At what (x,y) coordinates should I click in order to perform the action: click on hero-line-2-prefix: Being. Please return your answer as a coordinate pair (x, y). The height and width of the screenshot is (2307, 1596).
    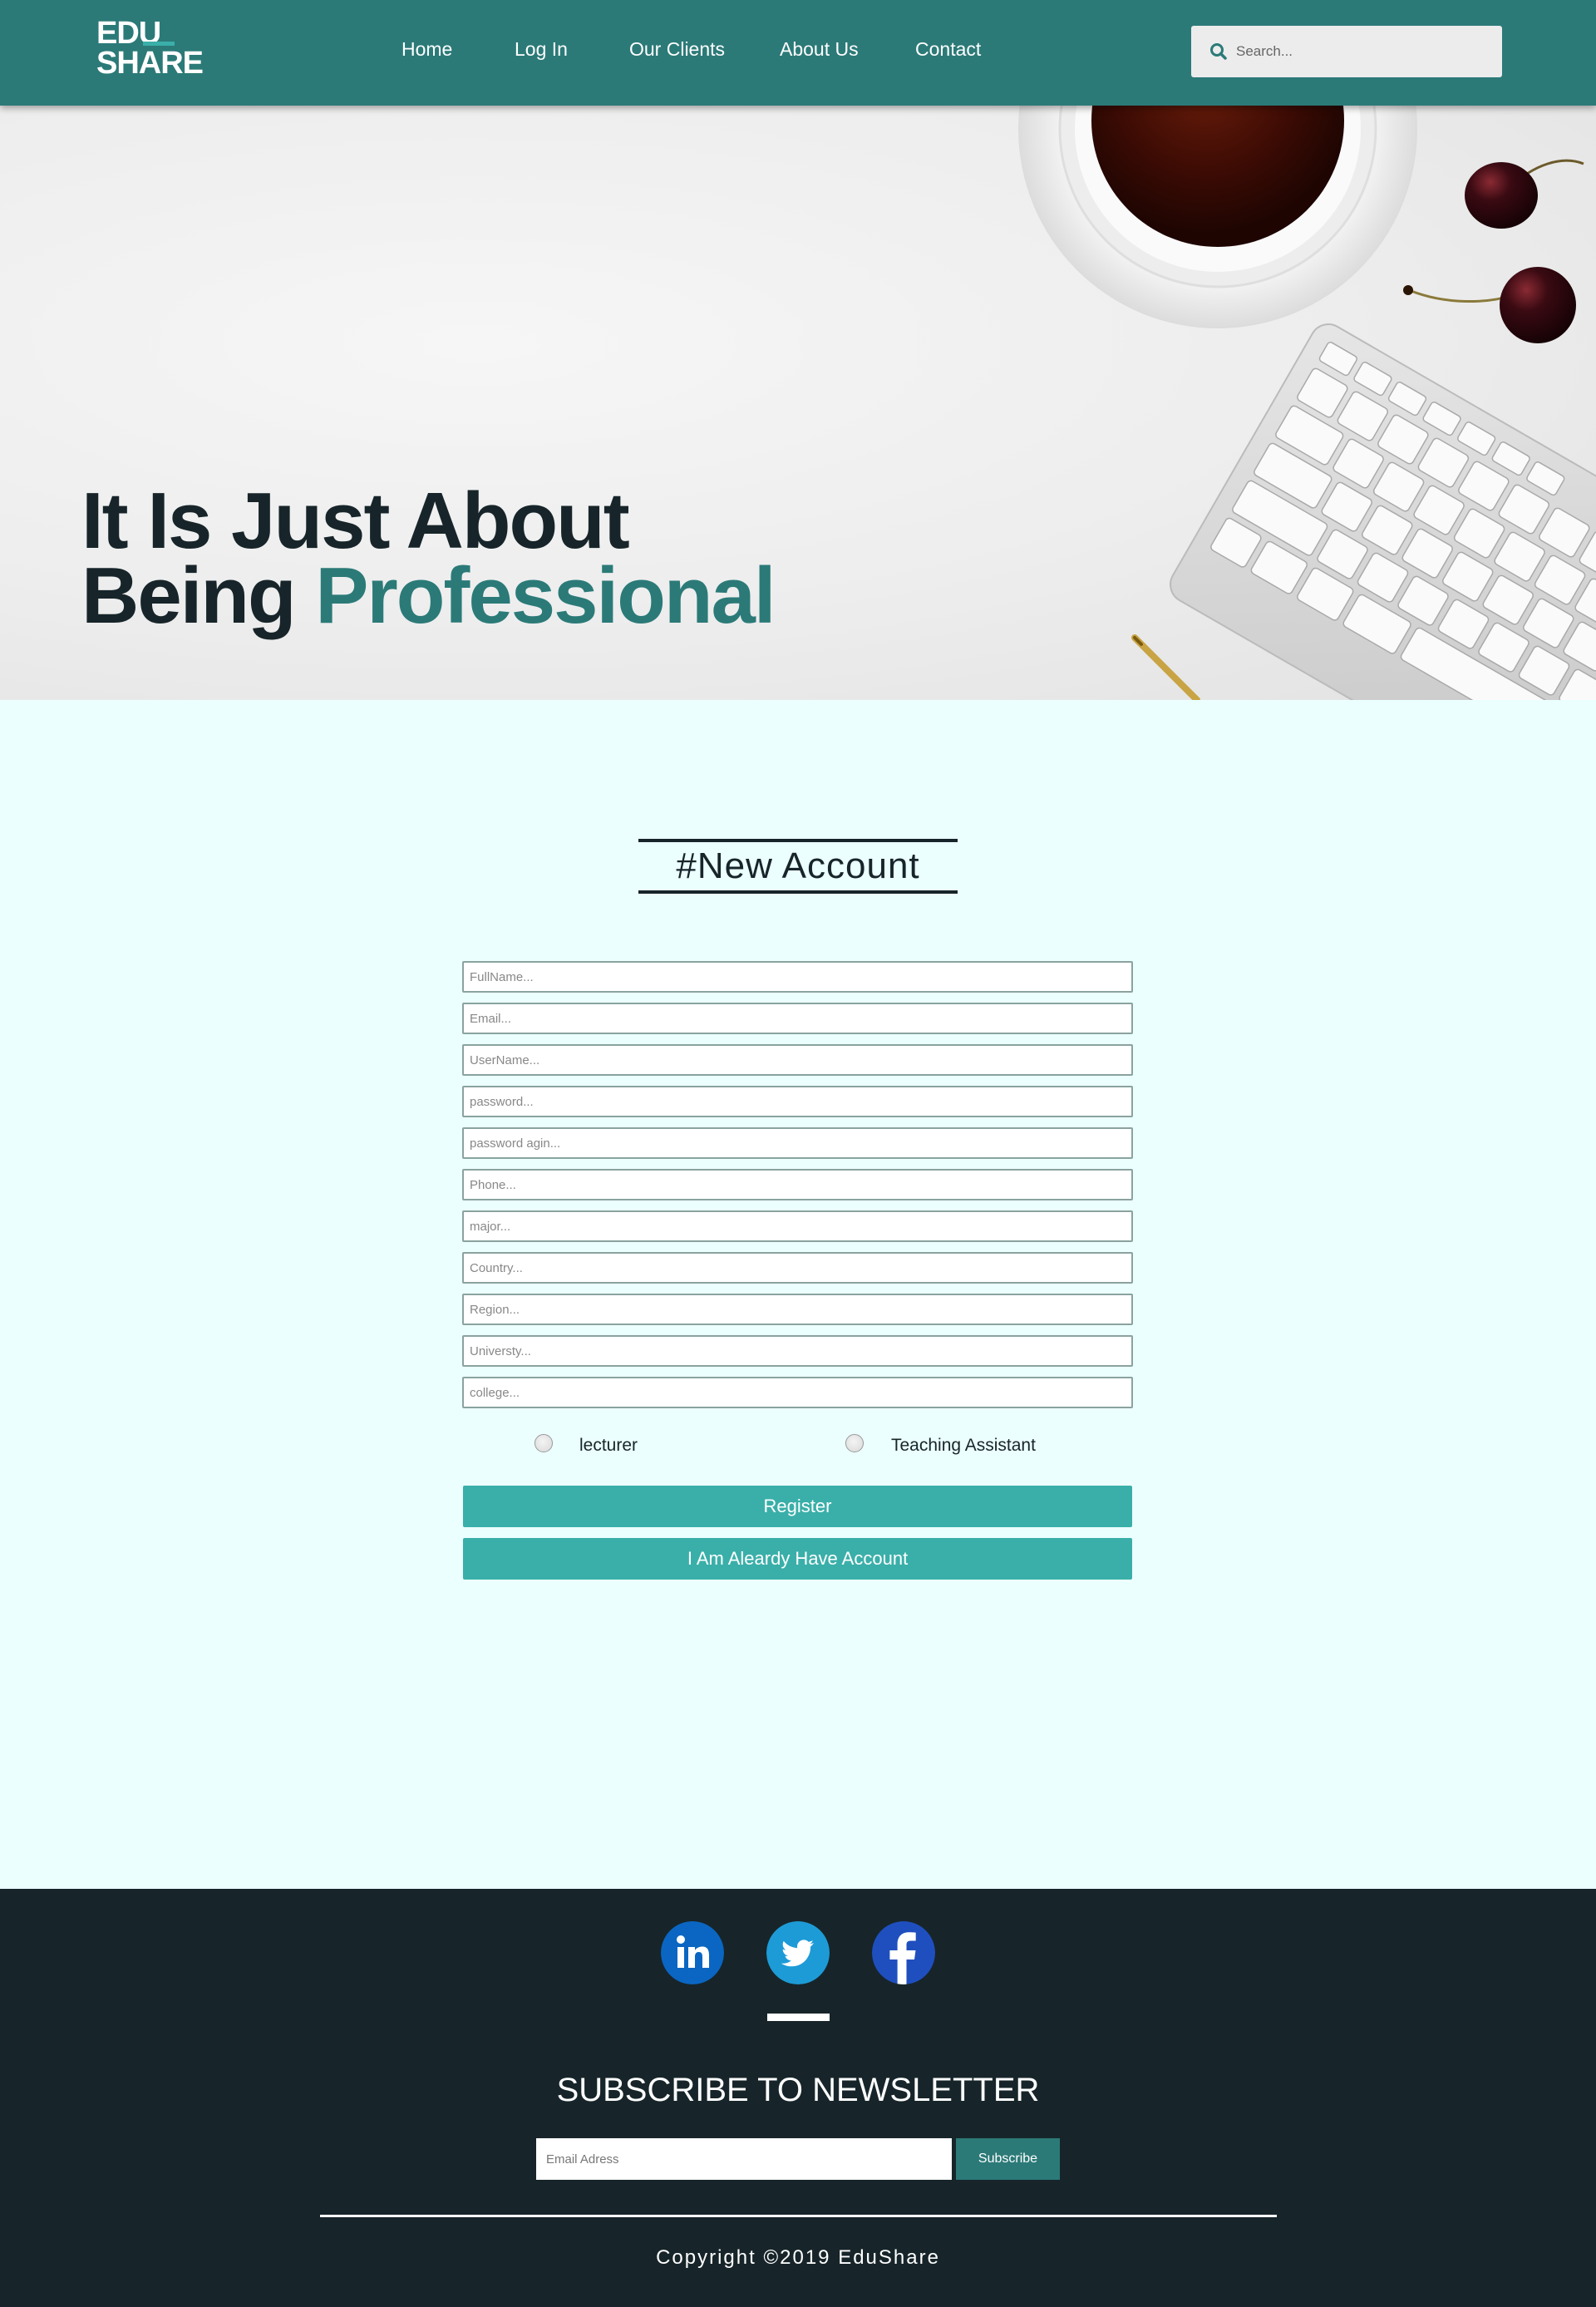
    Looking at the image, I should click on (198, 595).